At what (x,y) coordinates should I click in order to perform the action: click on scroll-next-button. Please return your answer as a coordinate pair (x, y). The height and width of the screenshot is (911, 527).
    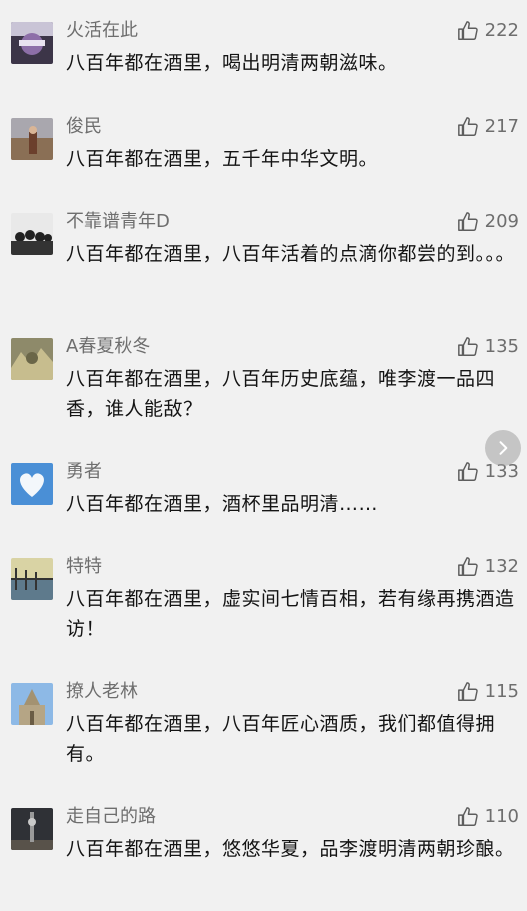
    Looking at the image, I should click on (503, 448).